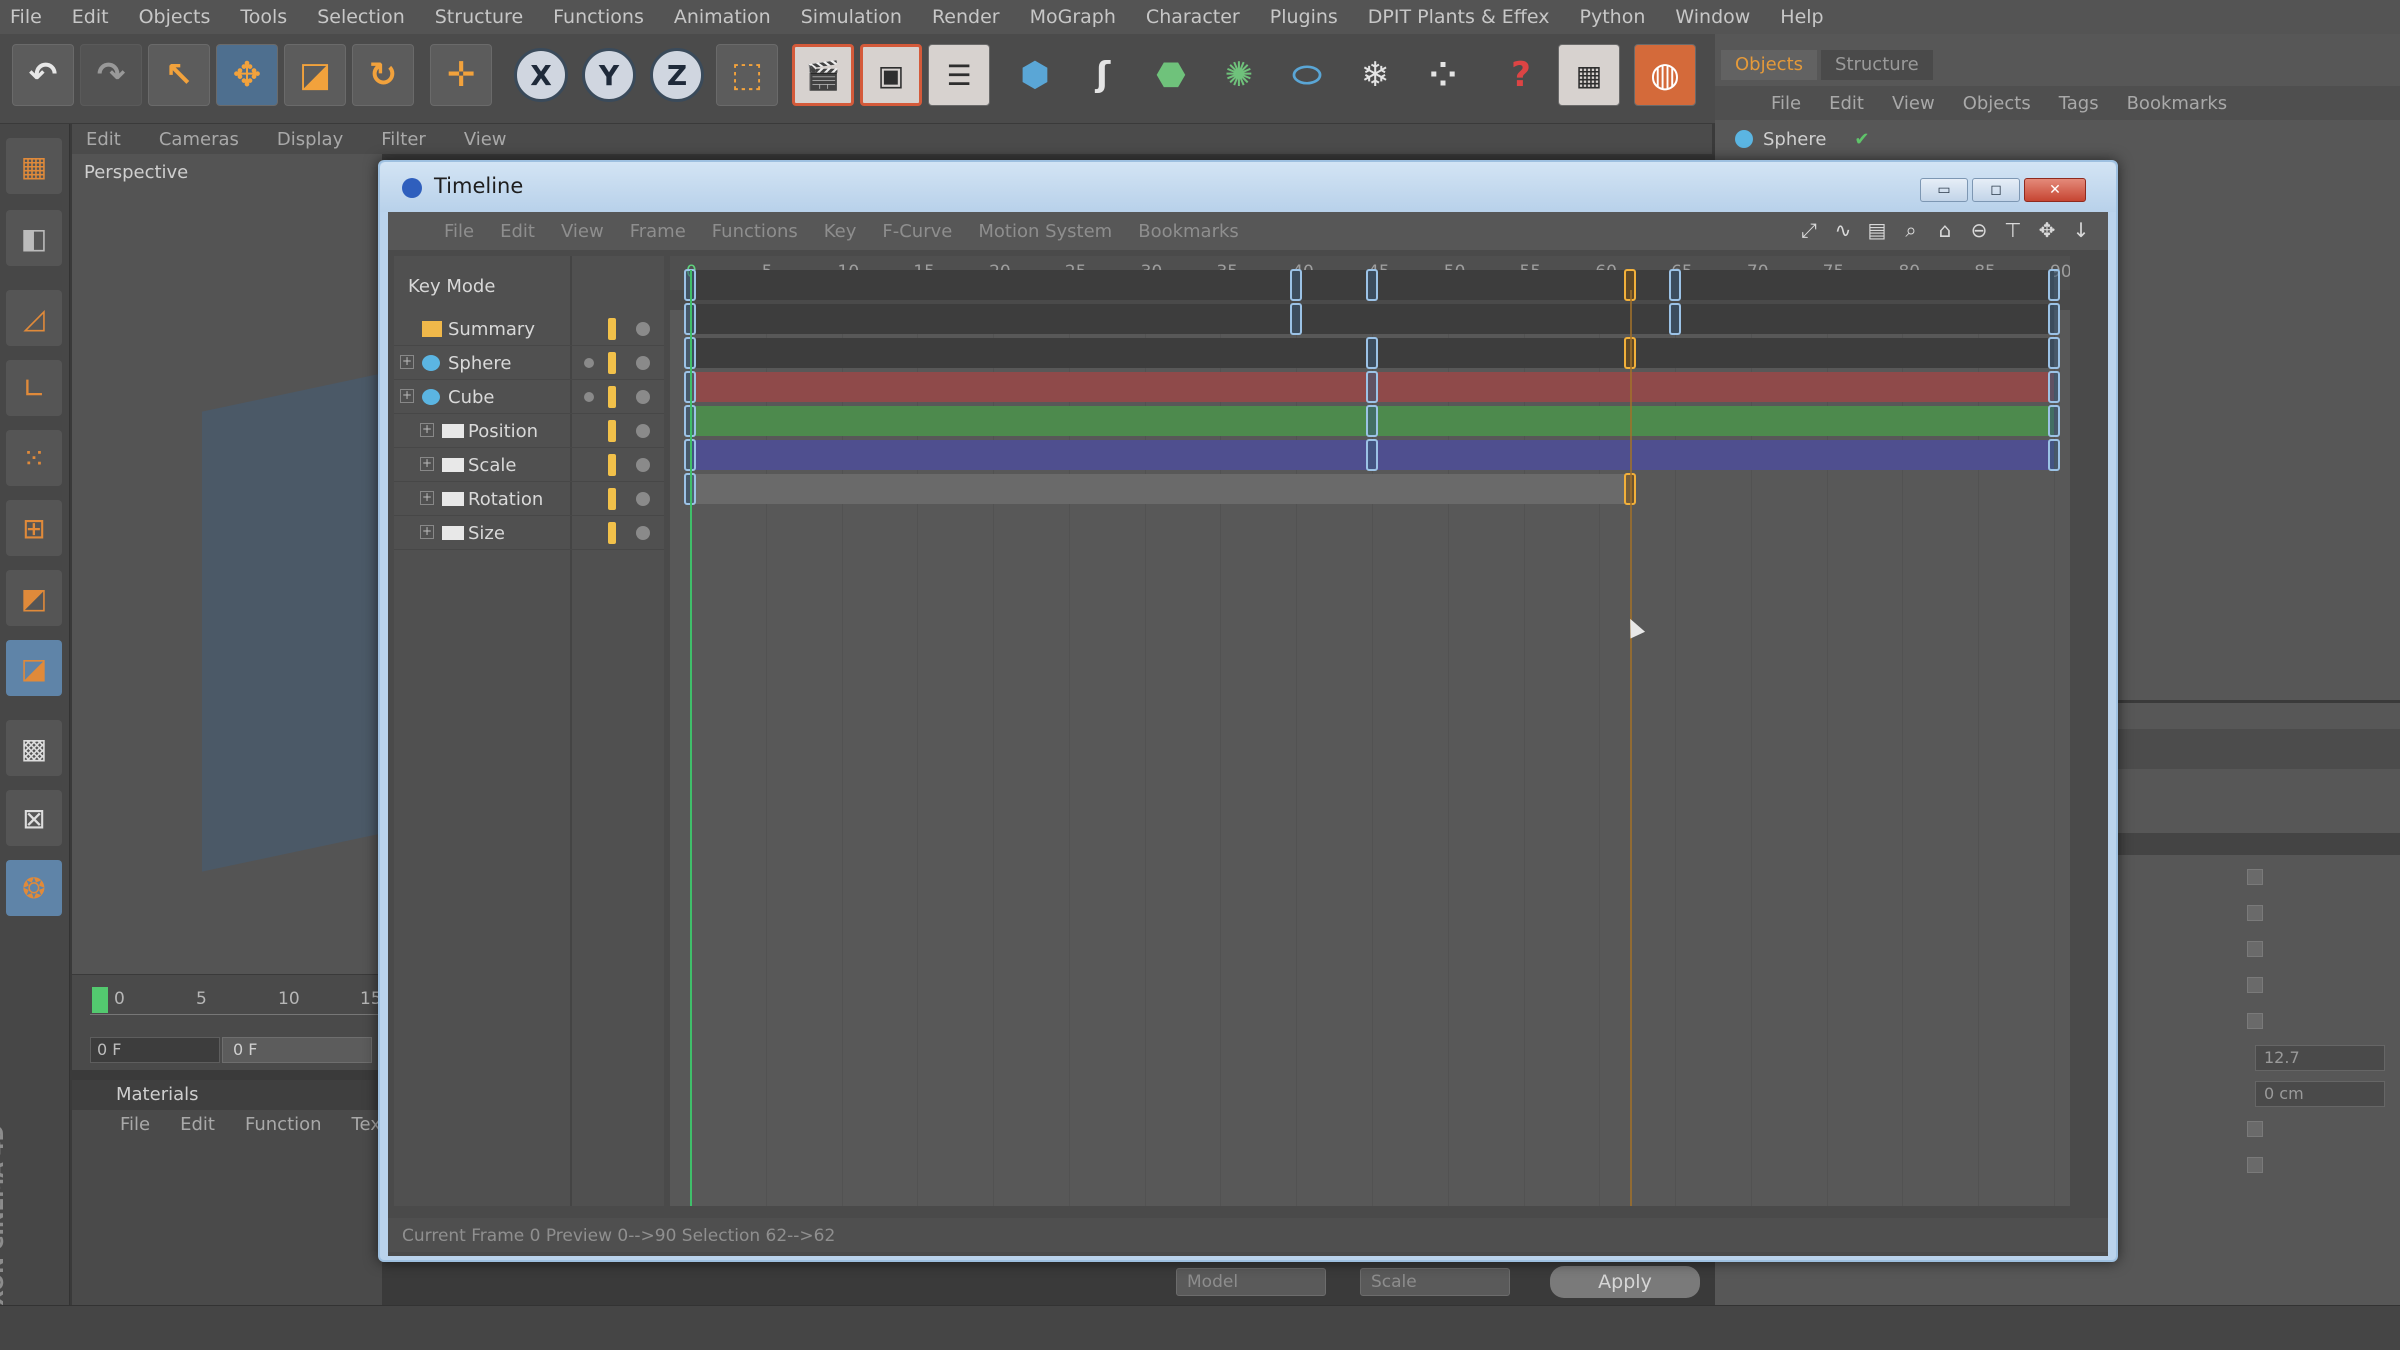 The image size is (2400, 1350). Describe the element at coordinates (1913, 103) in the screenshot. I see `objects-menu-item-2: View` at that location.